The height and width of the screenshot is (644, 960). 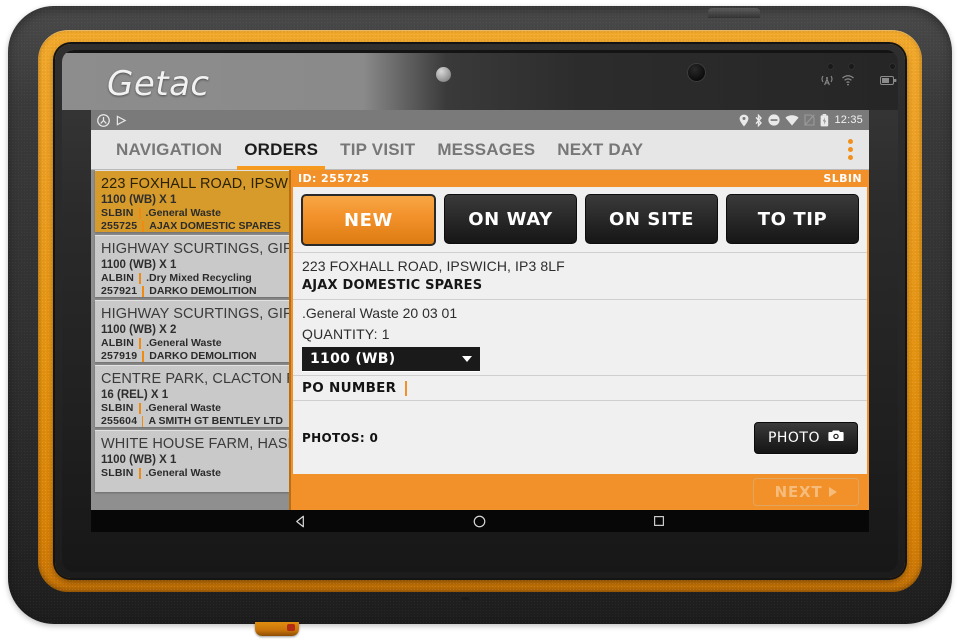 I want to click on order-bin-code: ALBIN, so click(x=118, y=278).